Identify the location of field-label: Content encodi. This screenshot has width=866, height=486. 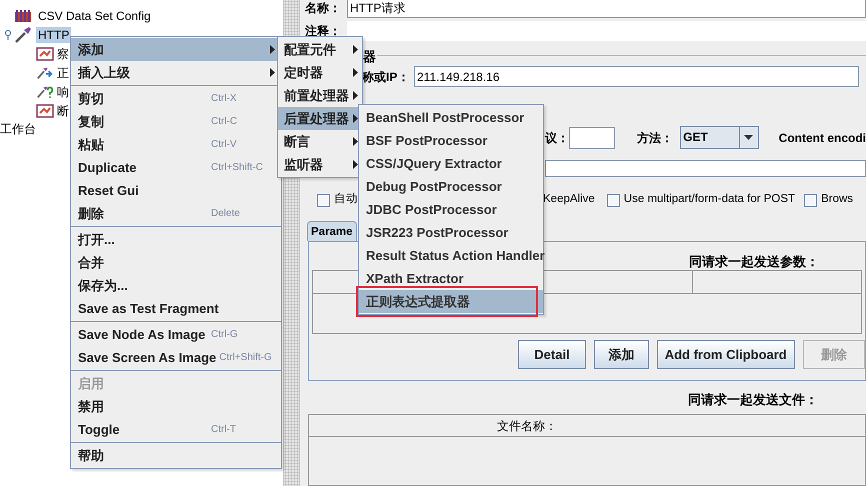
(822, 138).